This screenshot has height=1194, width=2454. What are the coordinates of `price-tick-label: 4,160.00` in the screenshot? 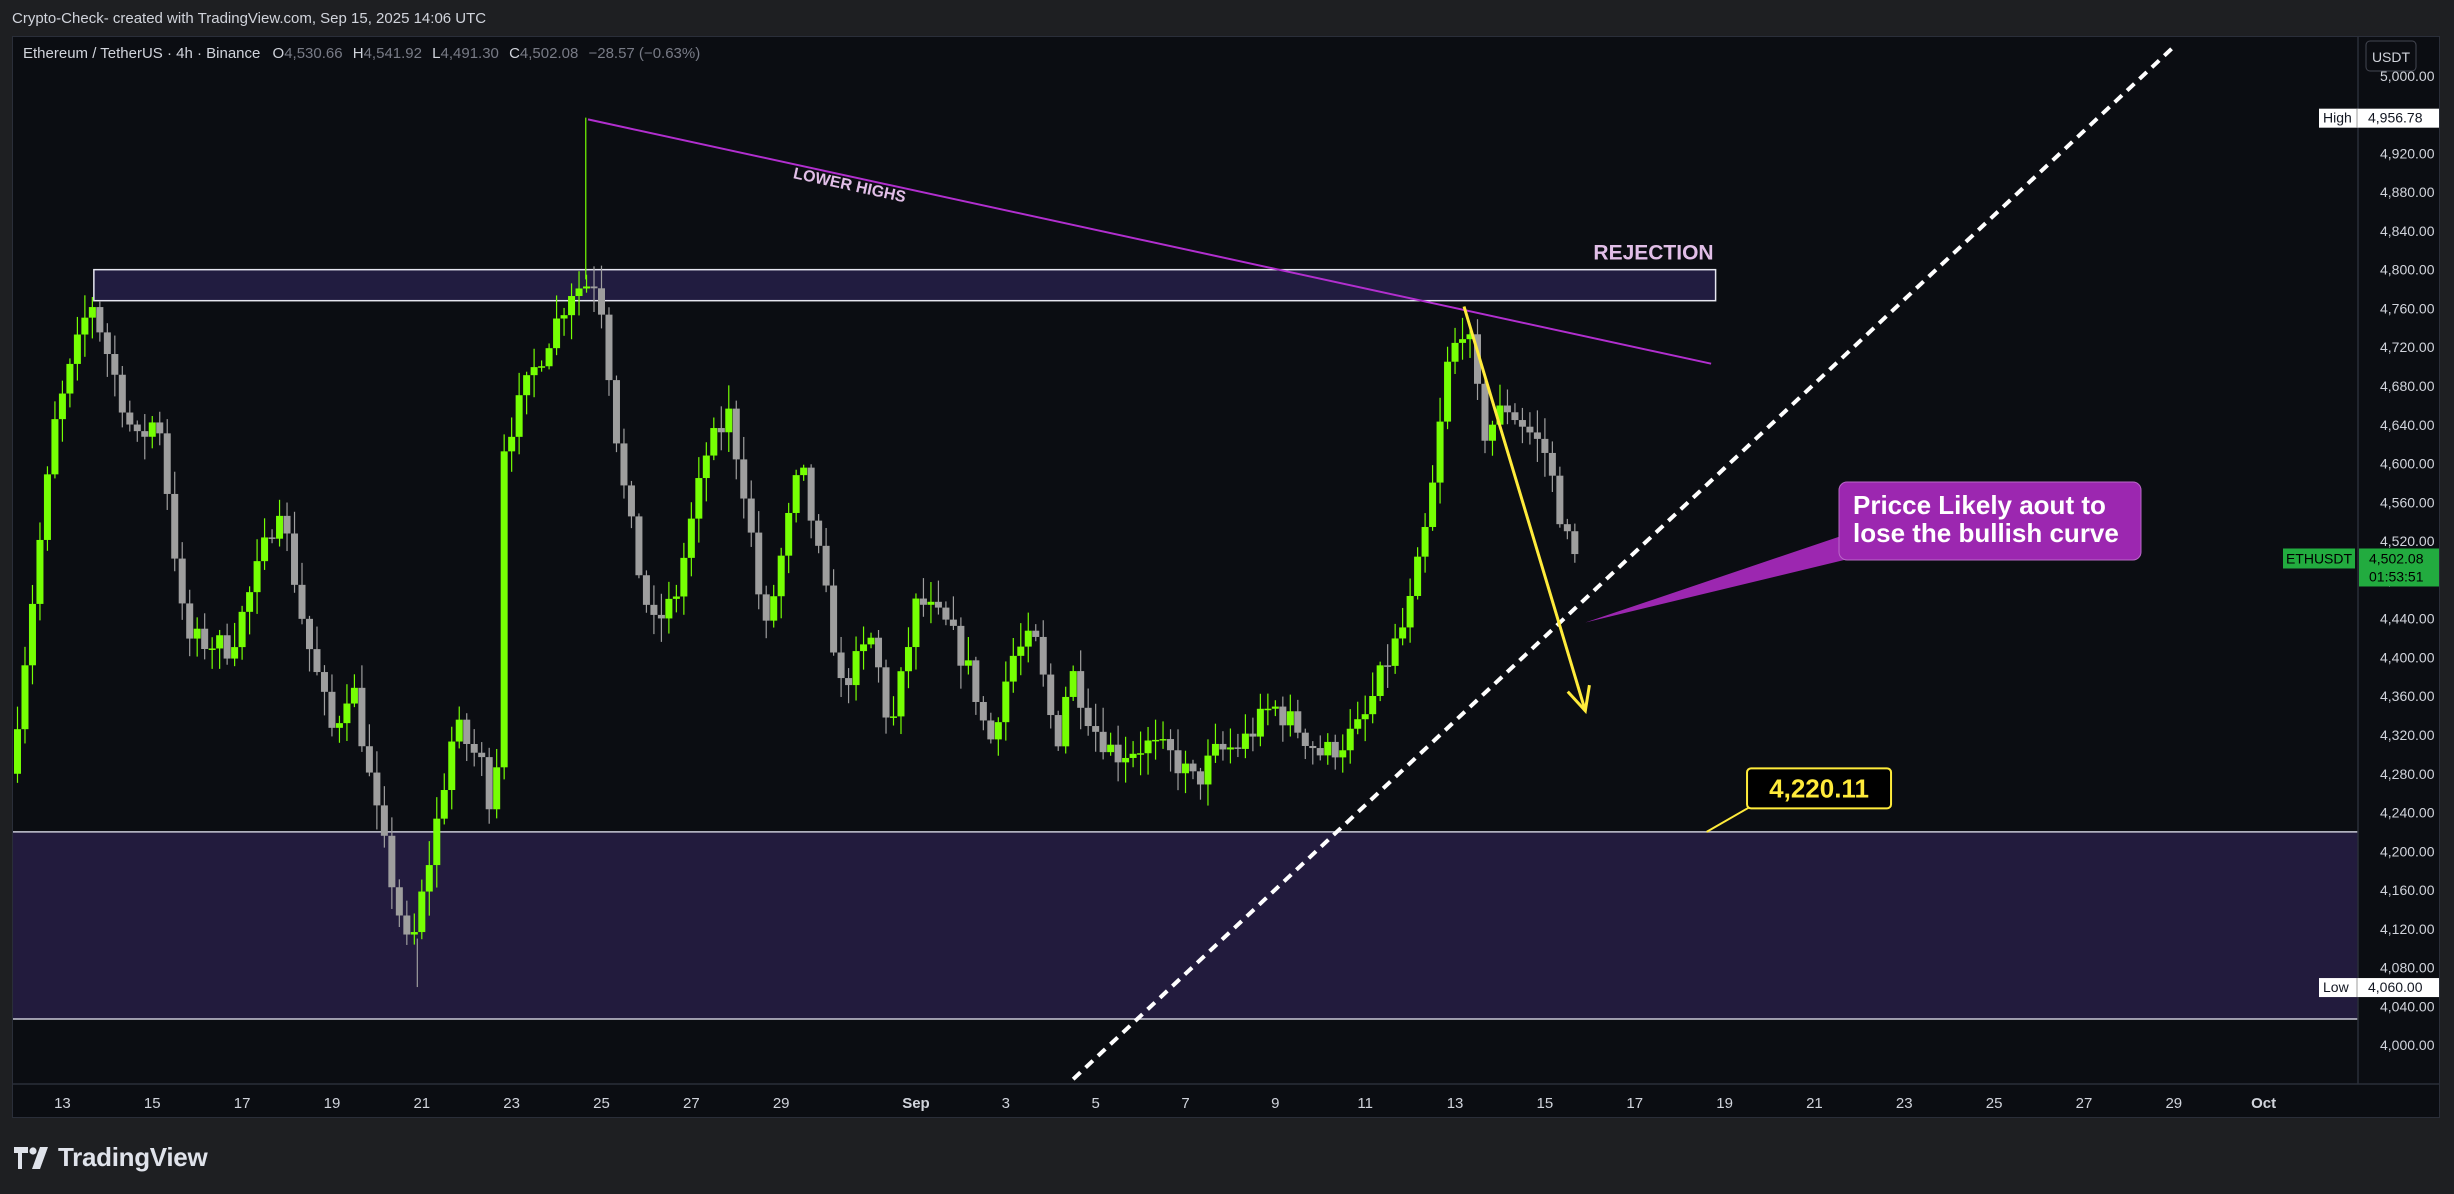 It's located at (2407, 890).